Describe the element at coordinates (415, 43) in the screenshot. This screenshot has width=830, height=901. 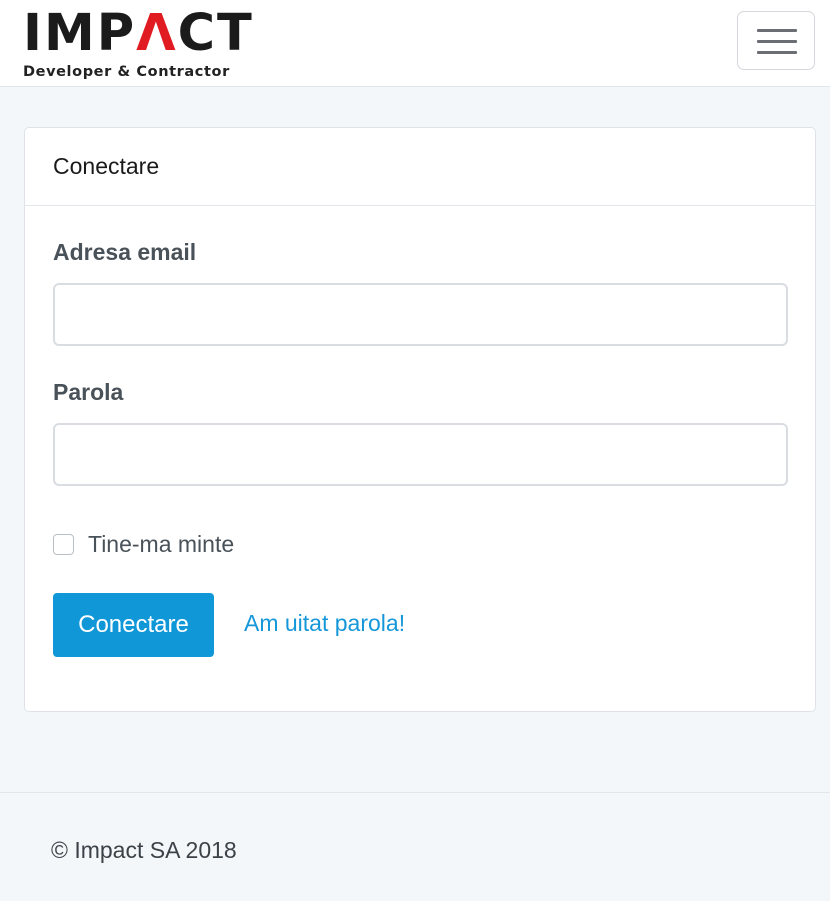
I see `top-navbar: IMPΛCT Developer & Contractor` at that location.